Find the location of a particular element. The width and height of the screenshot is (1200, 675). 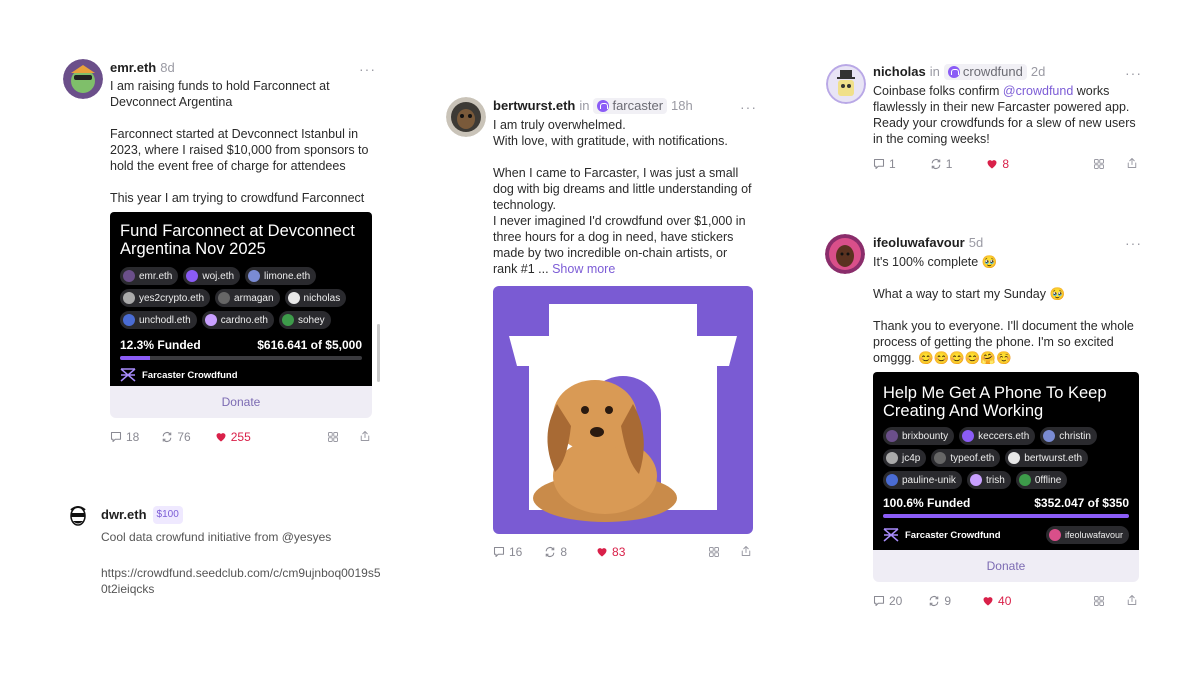

recast-button: 1 is located at coordinates (941, 164).